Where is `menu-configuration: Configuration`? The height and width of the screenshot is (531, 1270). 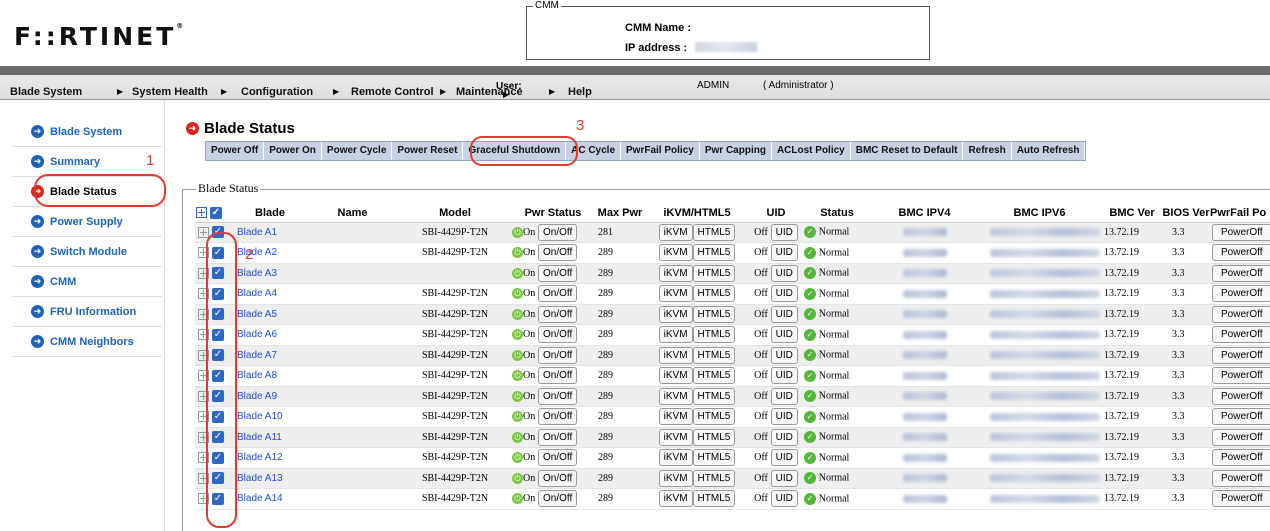
menu-configuration: Configuration is located at coordinates (277, 92).